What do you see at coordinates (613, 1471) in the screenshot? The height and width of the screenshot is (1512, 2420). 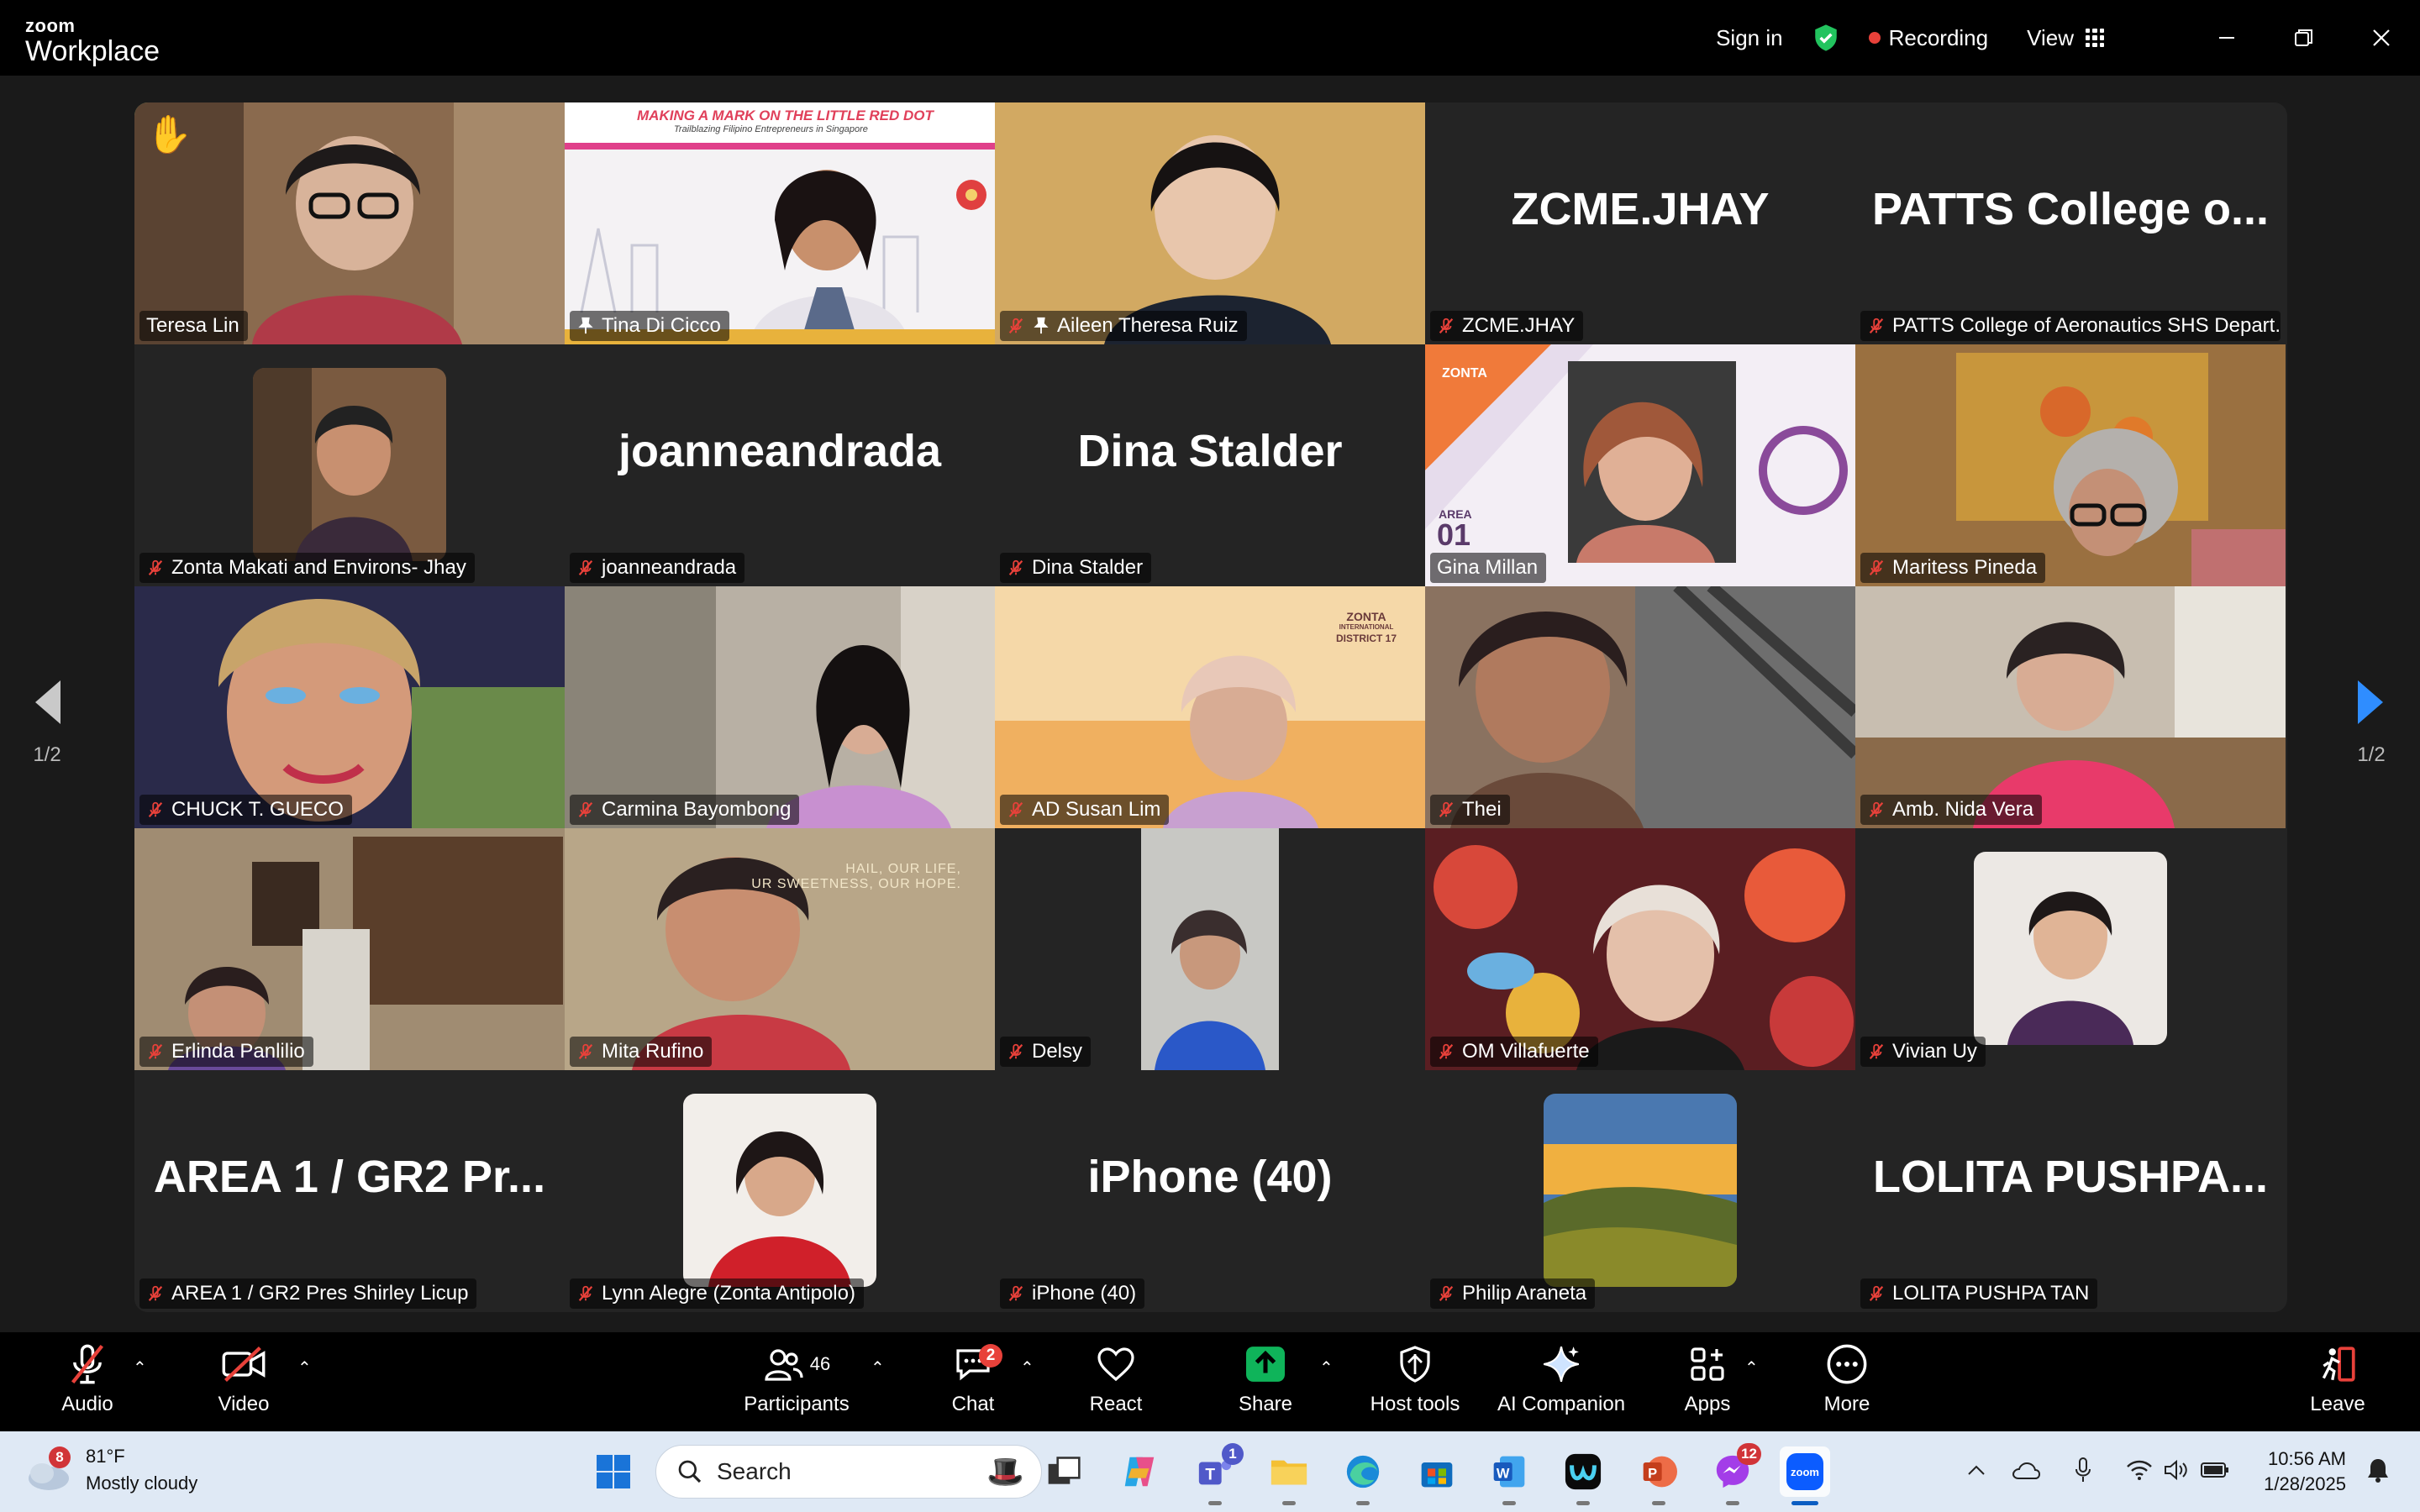 I see `start-button` at bounding box center [613, 1471].